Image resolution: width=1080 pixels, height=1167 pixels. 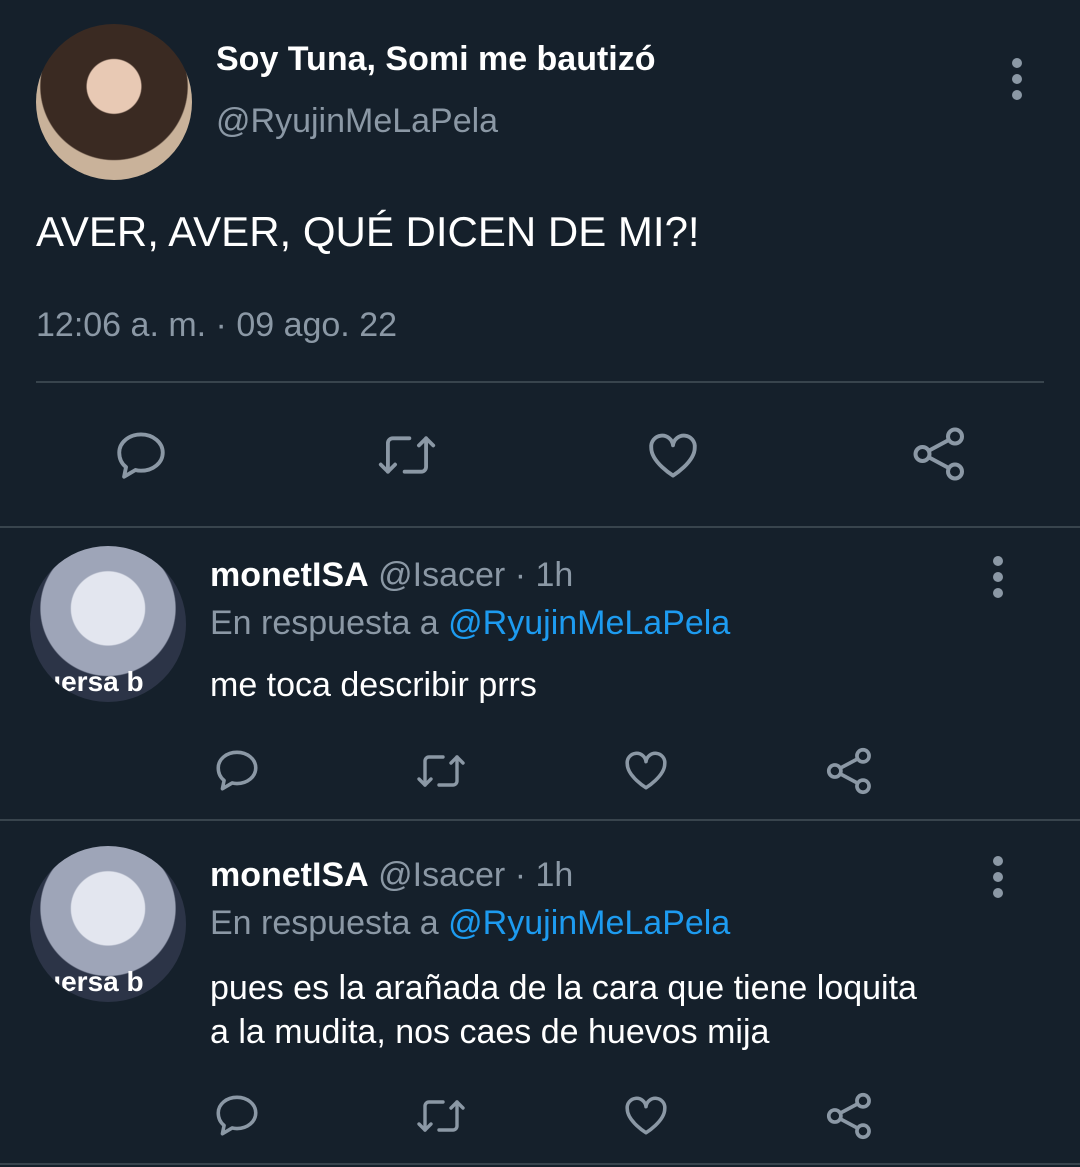 I want to click on author-display-name: Soy Tuna, Somi me bautizó, so click(x=436, y=59).